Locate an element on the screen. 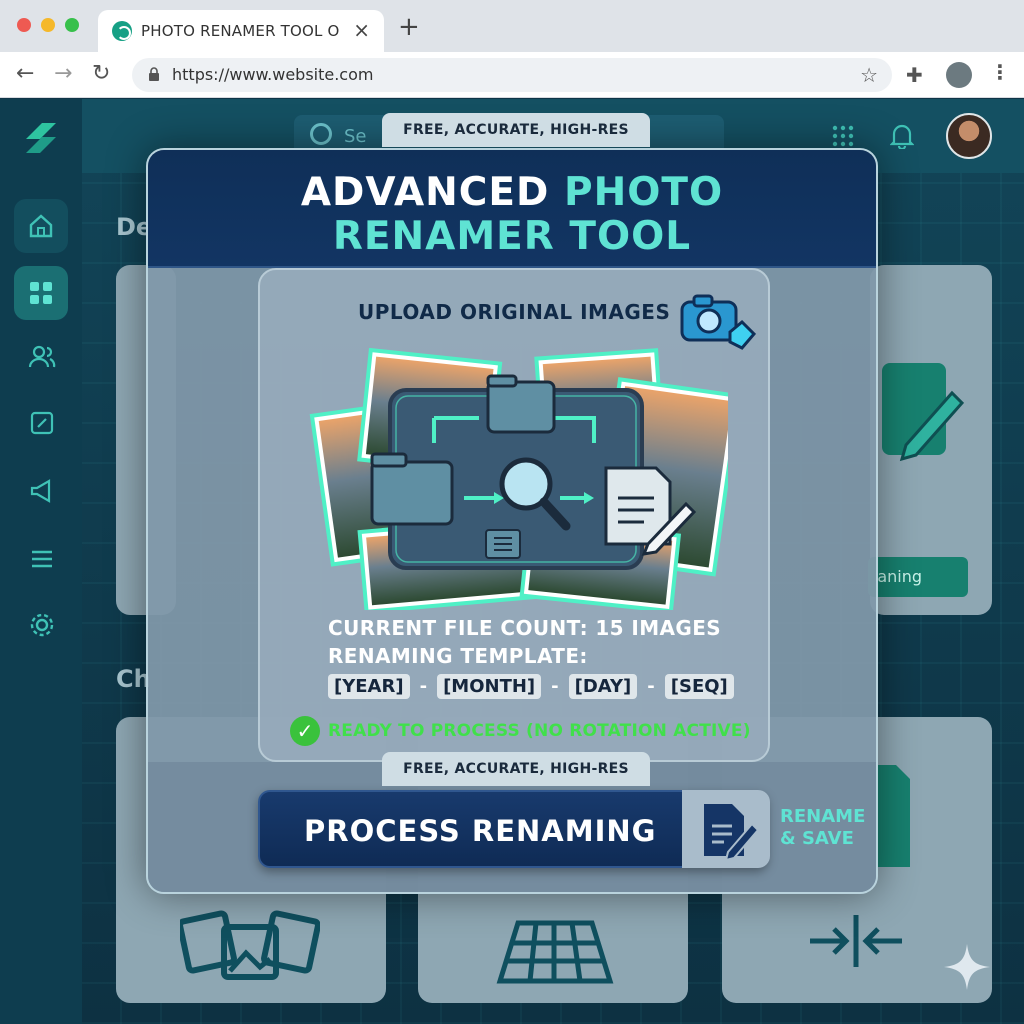 The height and width of the screenshot is (1024, 1024). camera-tag-icon is located at coordinates (719, 322).